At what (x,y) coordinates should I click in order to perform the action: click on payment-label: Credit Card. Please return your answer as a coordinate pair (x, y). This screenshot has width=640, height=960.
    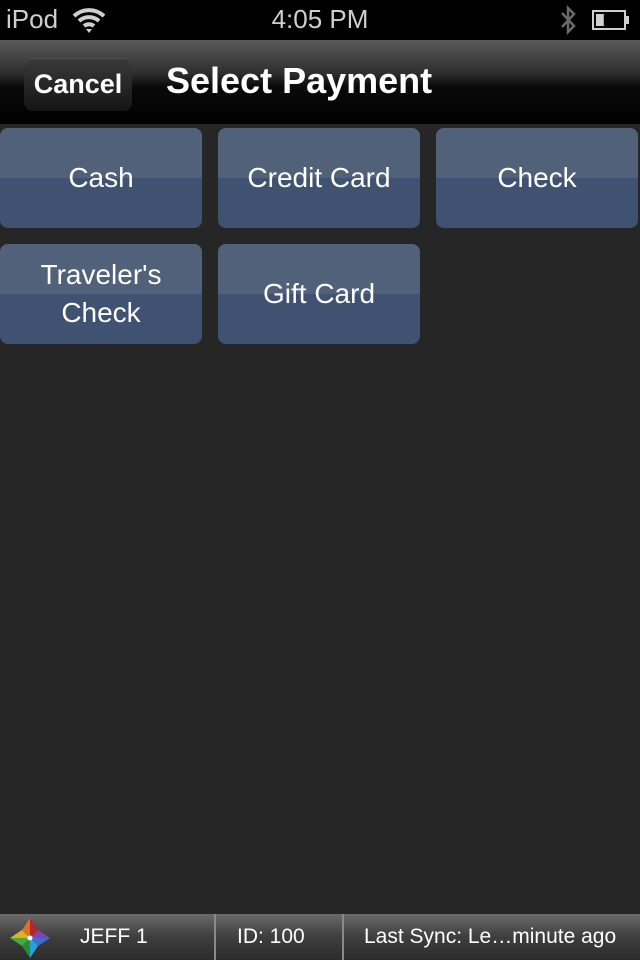
    Looking at the image, I should click on (319, 177).